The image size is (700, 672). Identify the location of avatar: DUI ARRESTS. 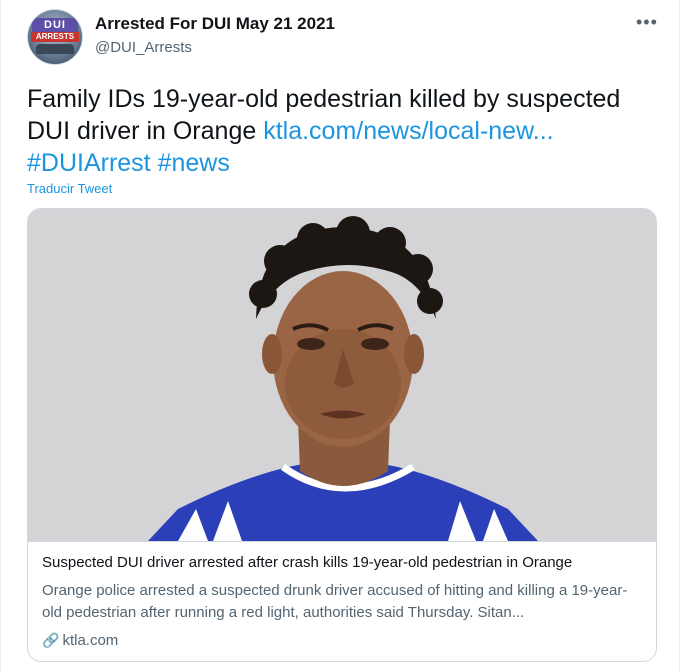
(55, 37).